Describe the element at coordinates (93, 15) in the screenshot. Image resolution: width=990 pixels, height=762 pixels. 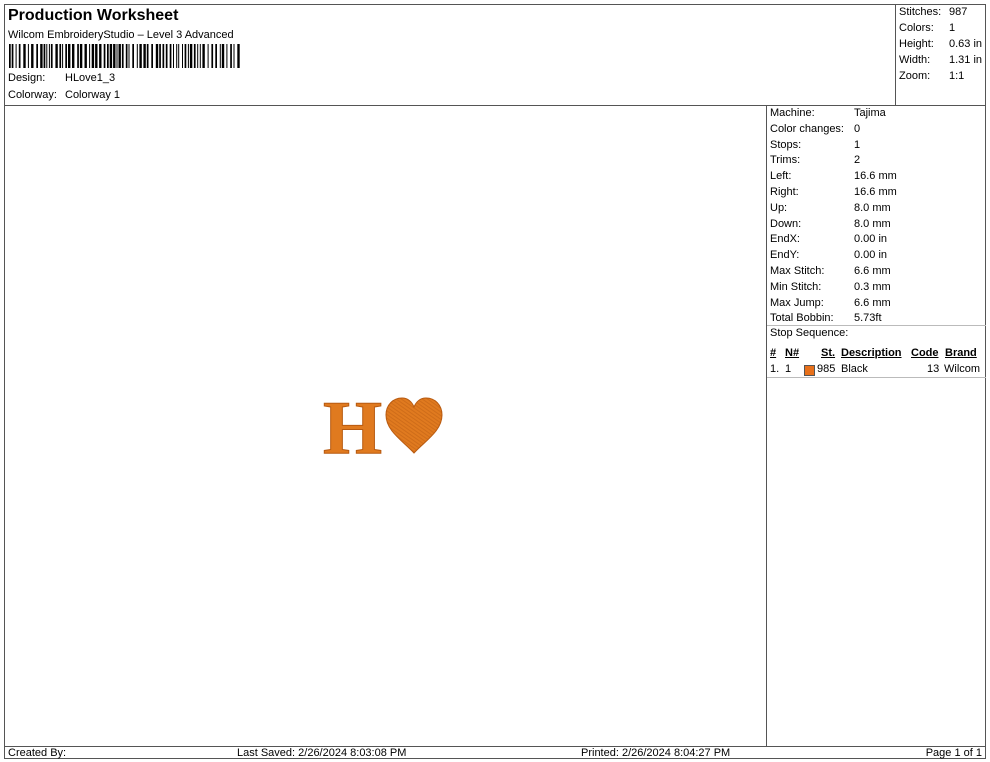
I see `page-title: Production Worksheet` at that location.